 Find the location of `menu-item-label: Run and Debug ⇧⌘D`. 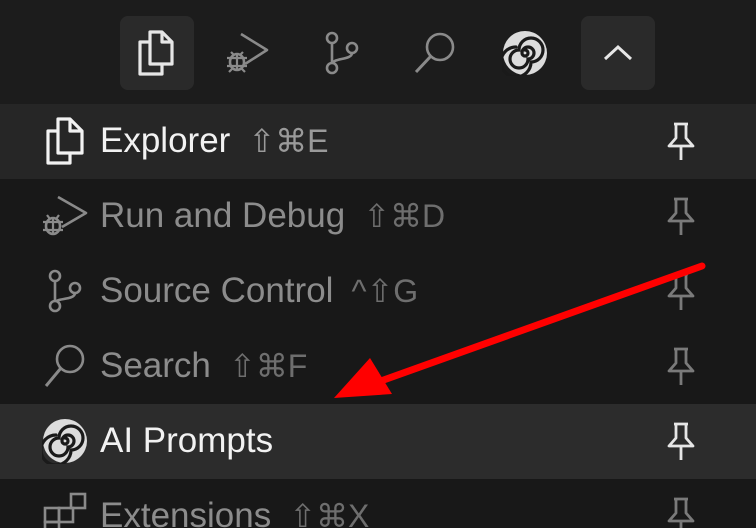

menu-item-label: Run and Debug ⇧⌘D is located at coordinates (273, 215).